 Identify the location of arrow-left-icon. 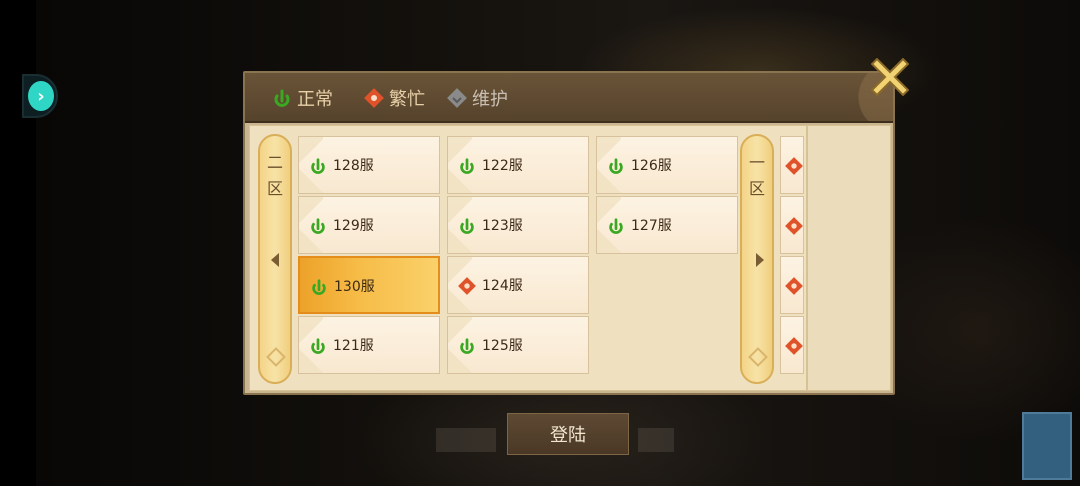
(275, 260).